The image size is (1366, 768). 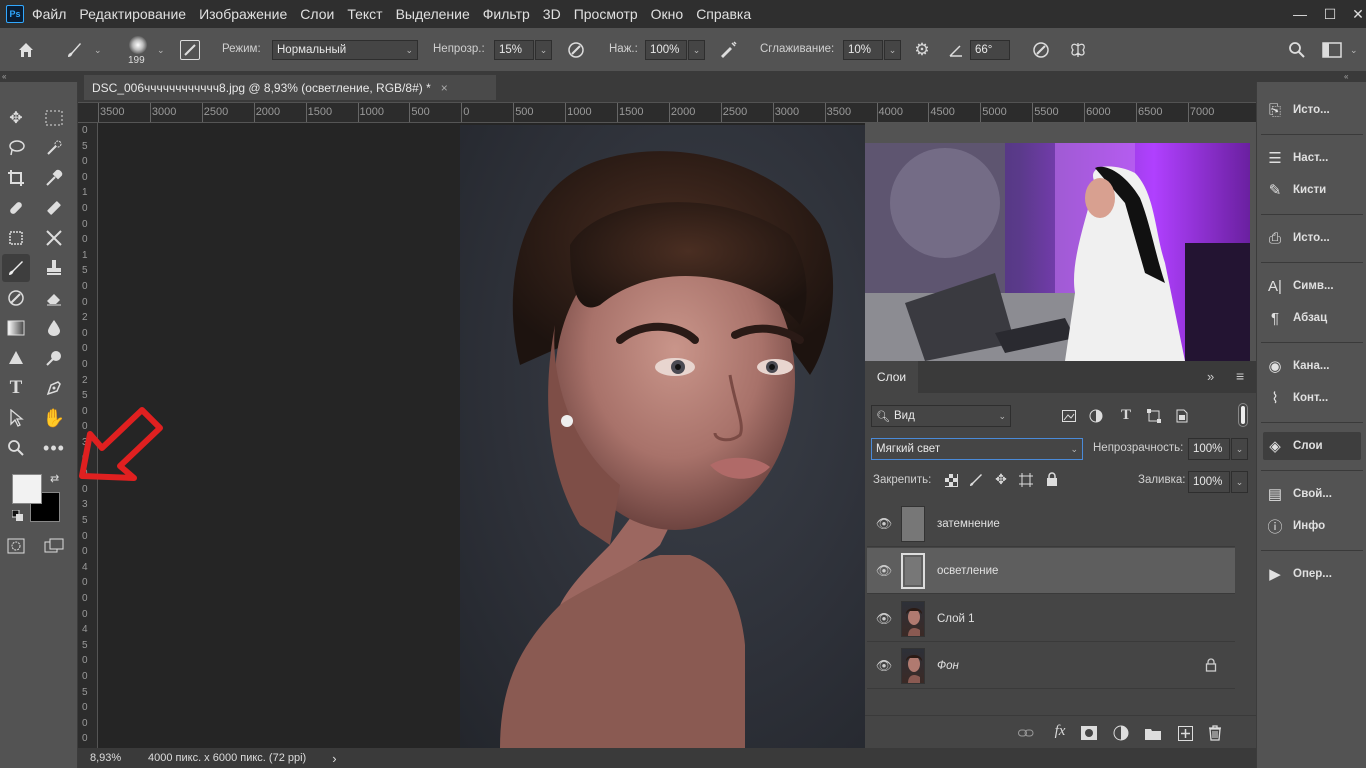 I want to click on flow-dropdown: ⌄, so click(x=696, y=50).